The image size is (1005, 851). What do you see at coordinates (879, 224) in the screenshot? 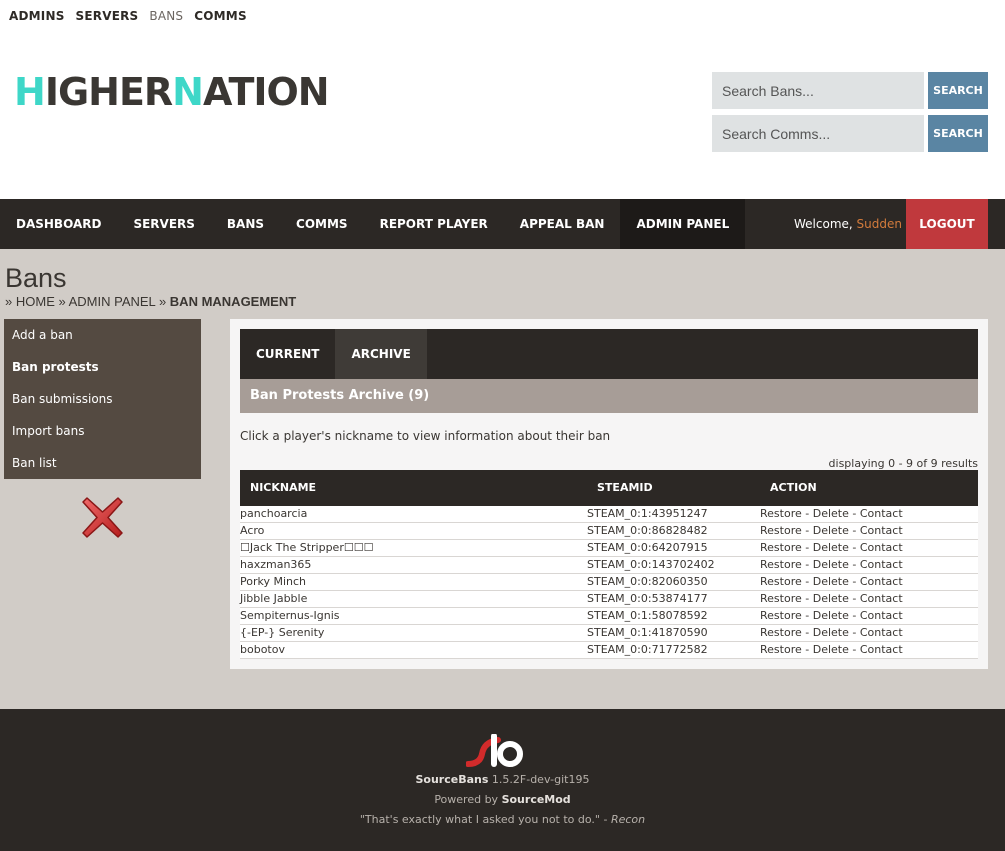
I see `username-link: Sudden` at bounding box center [879, 224].